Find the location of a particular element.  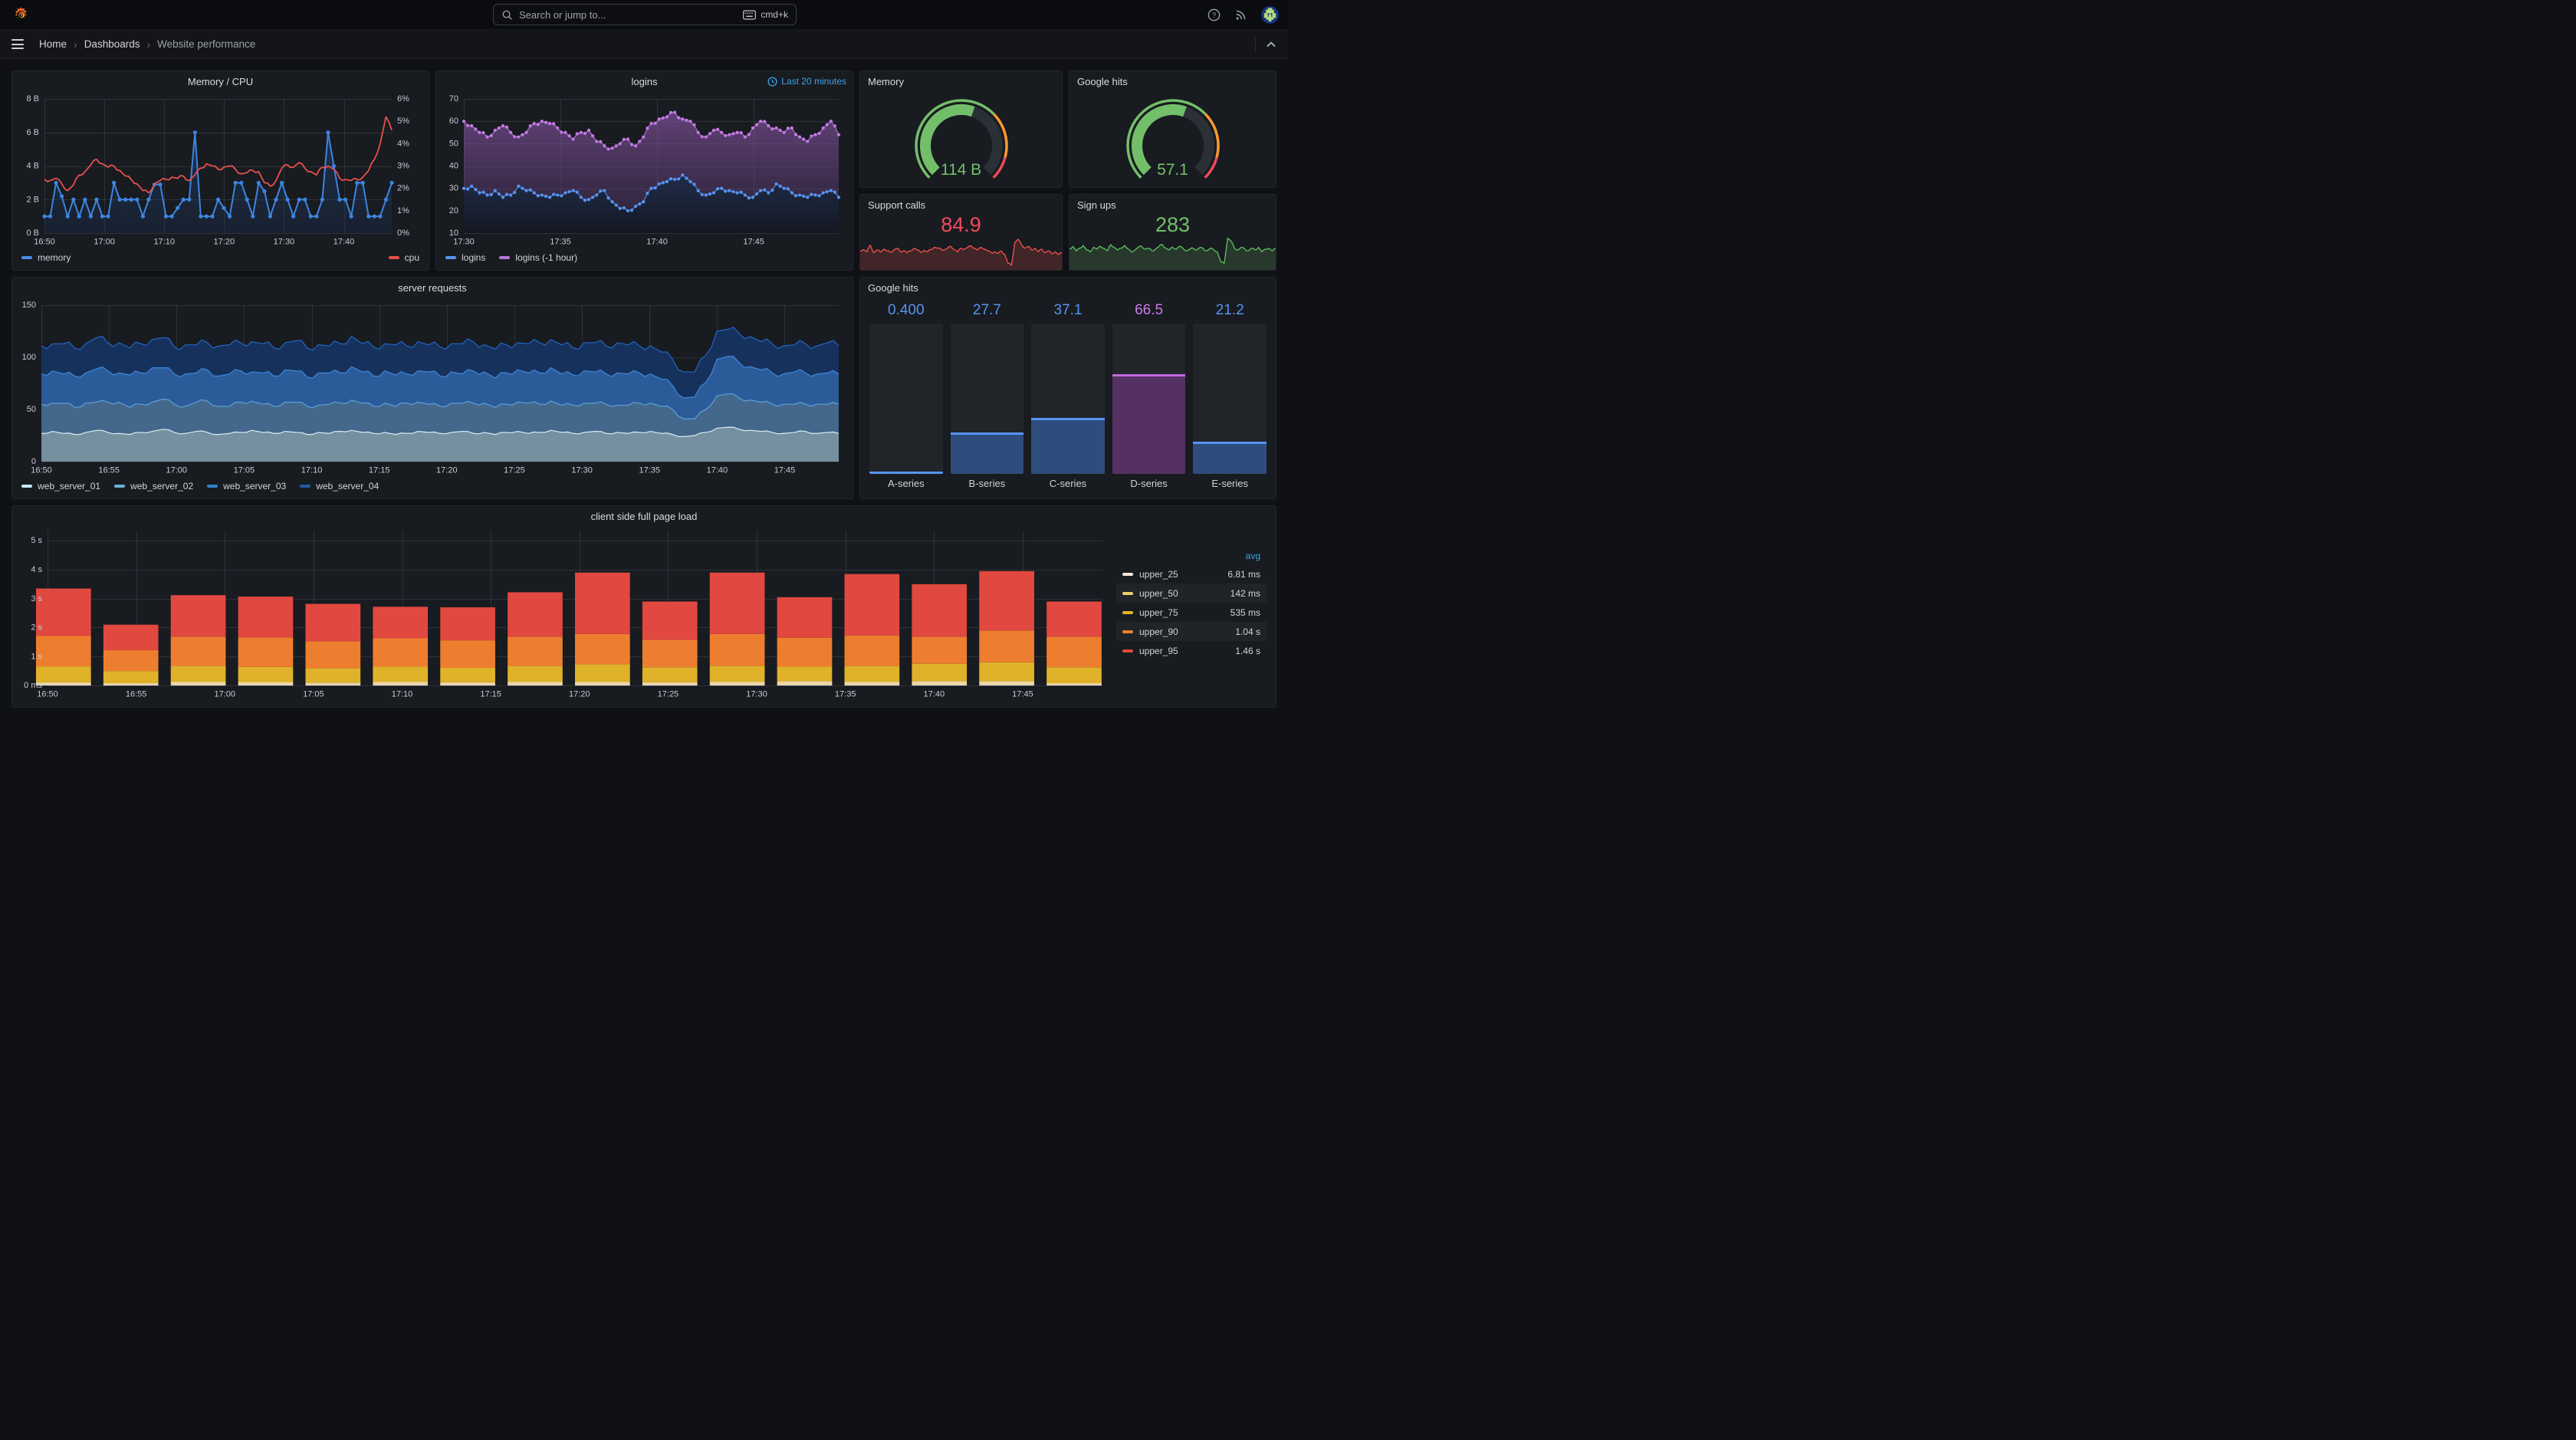

dashboard-controls is located at coordinates (1266, 44).